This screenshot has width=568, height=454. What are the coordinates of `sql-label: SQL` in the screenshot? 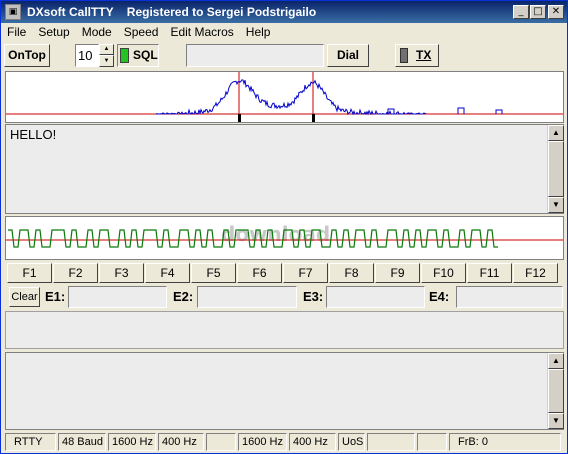 It's located at (145, 55).